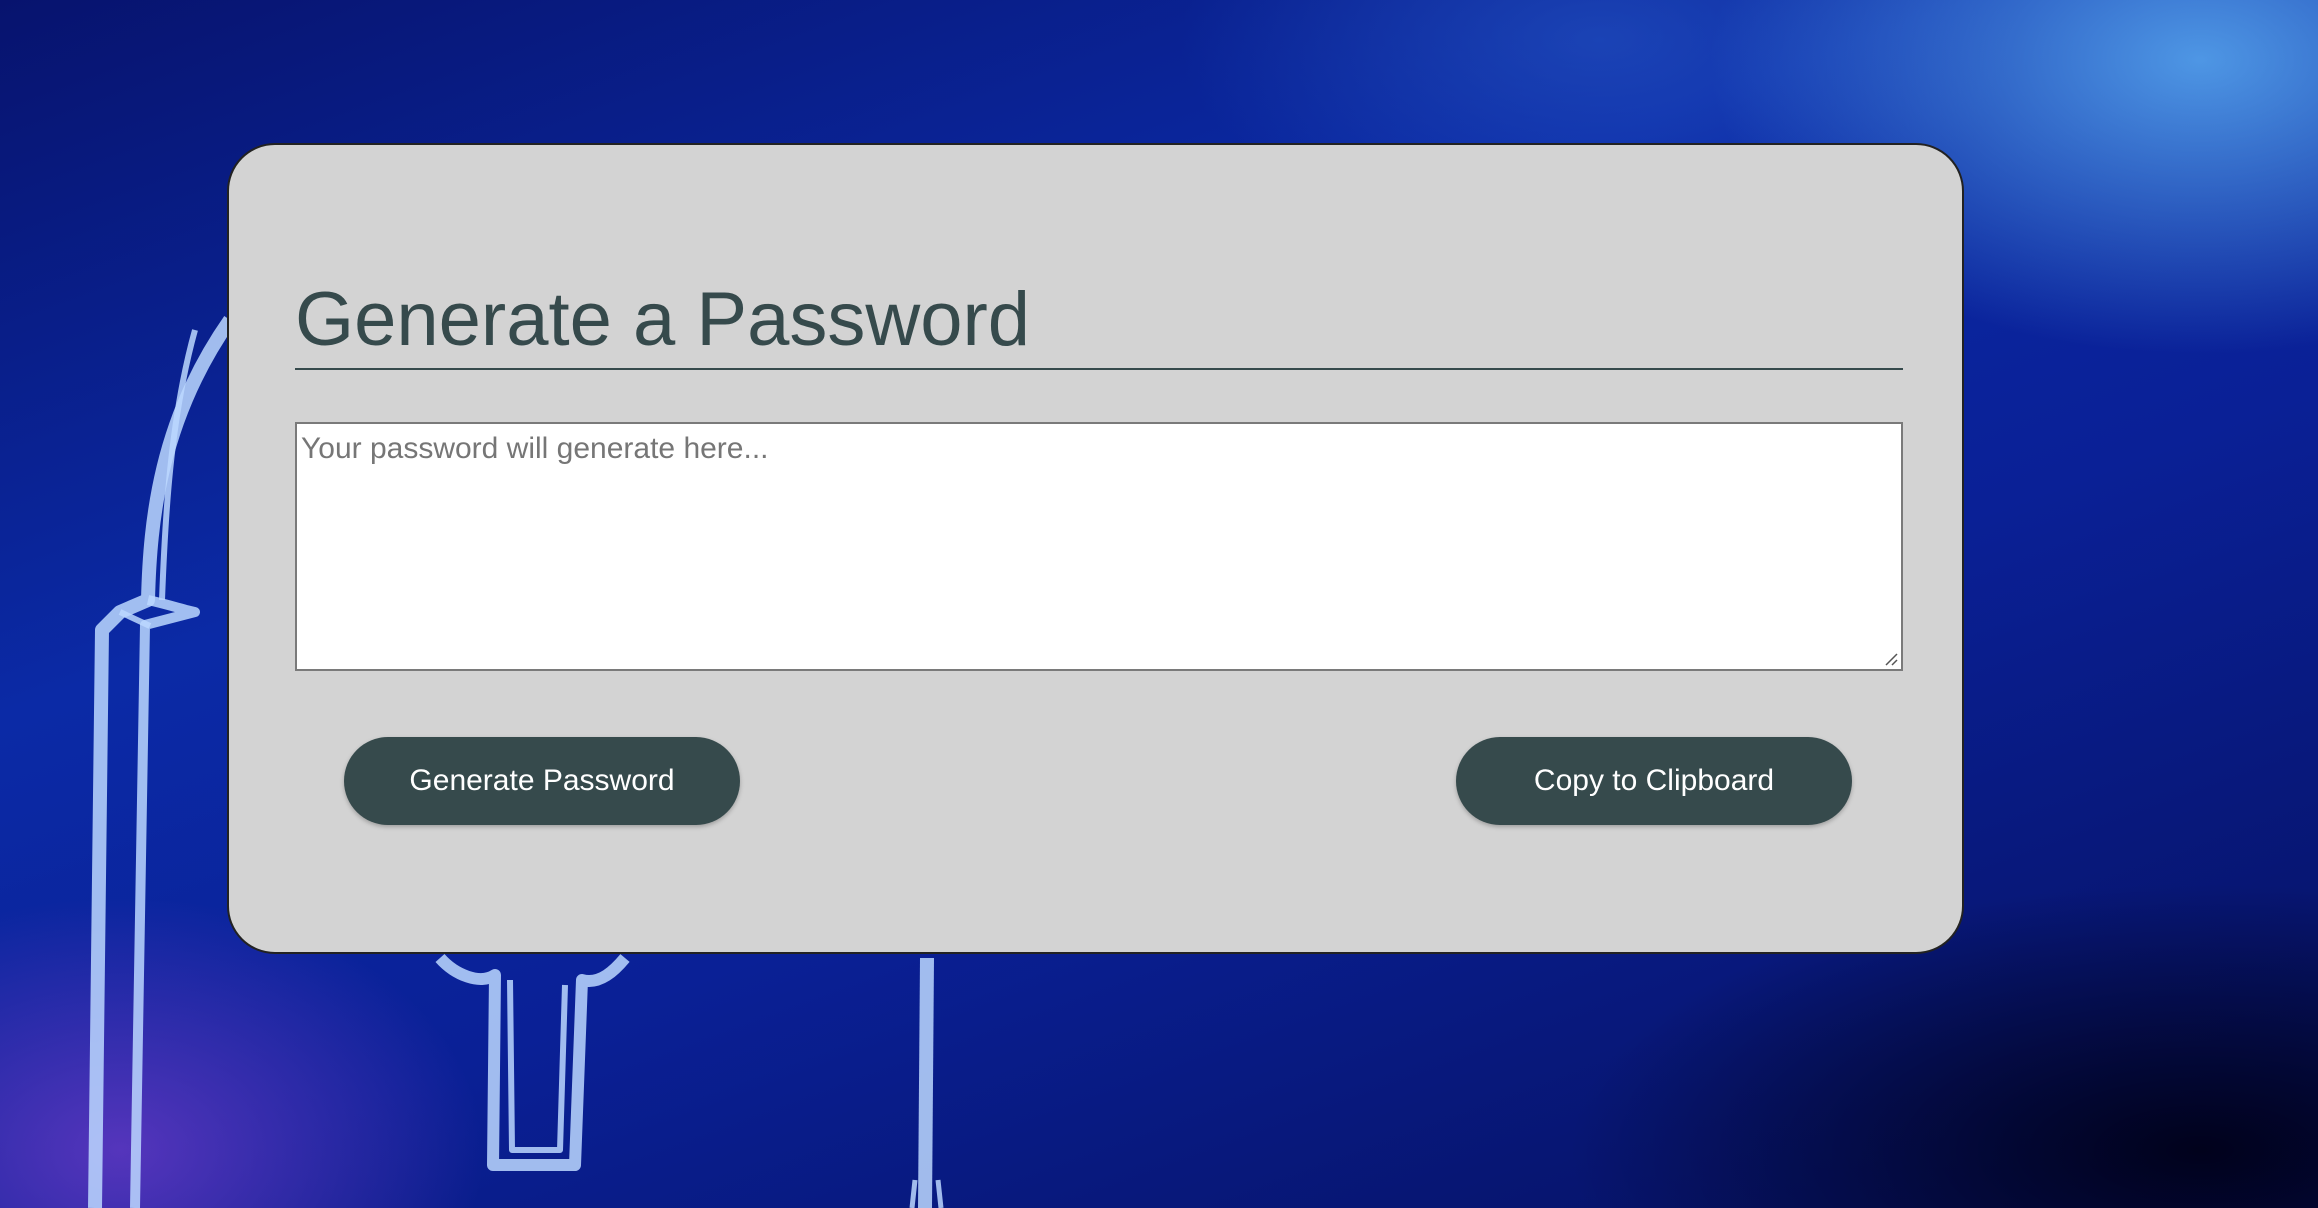  I want to click on resize-grip-icon, so click(1891, 659).